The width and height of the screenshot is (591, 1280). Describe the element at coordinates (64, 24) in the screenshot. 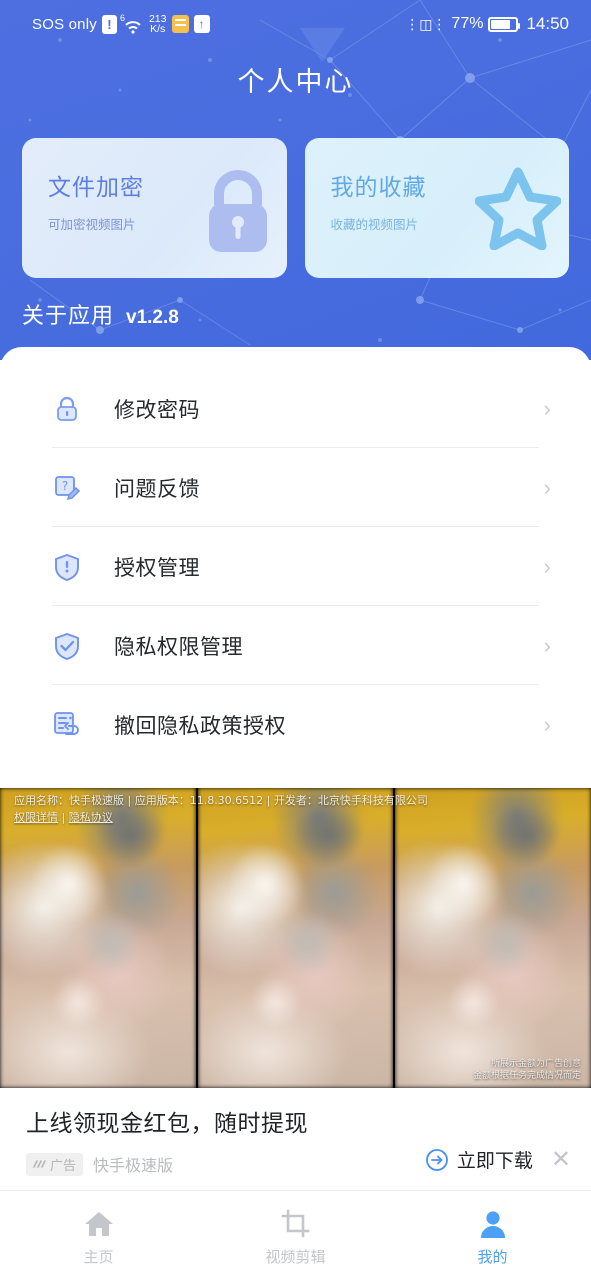

I see `carrier-label: SOS only` at that location.